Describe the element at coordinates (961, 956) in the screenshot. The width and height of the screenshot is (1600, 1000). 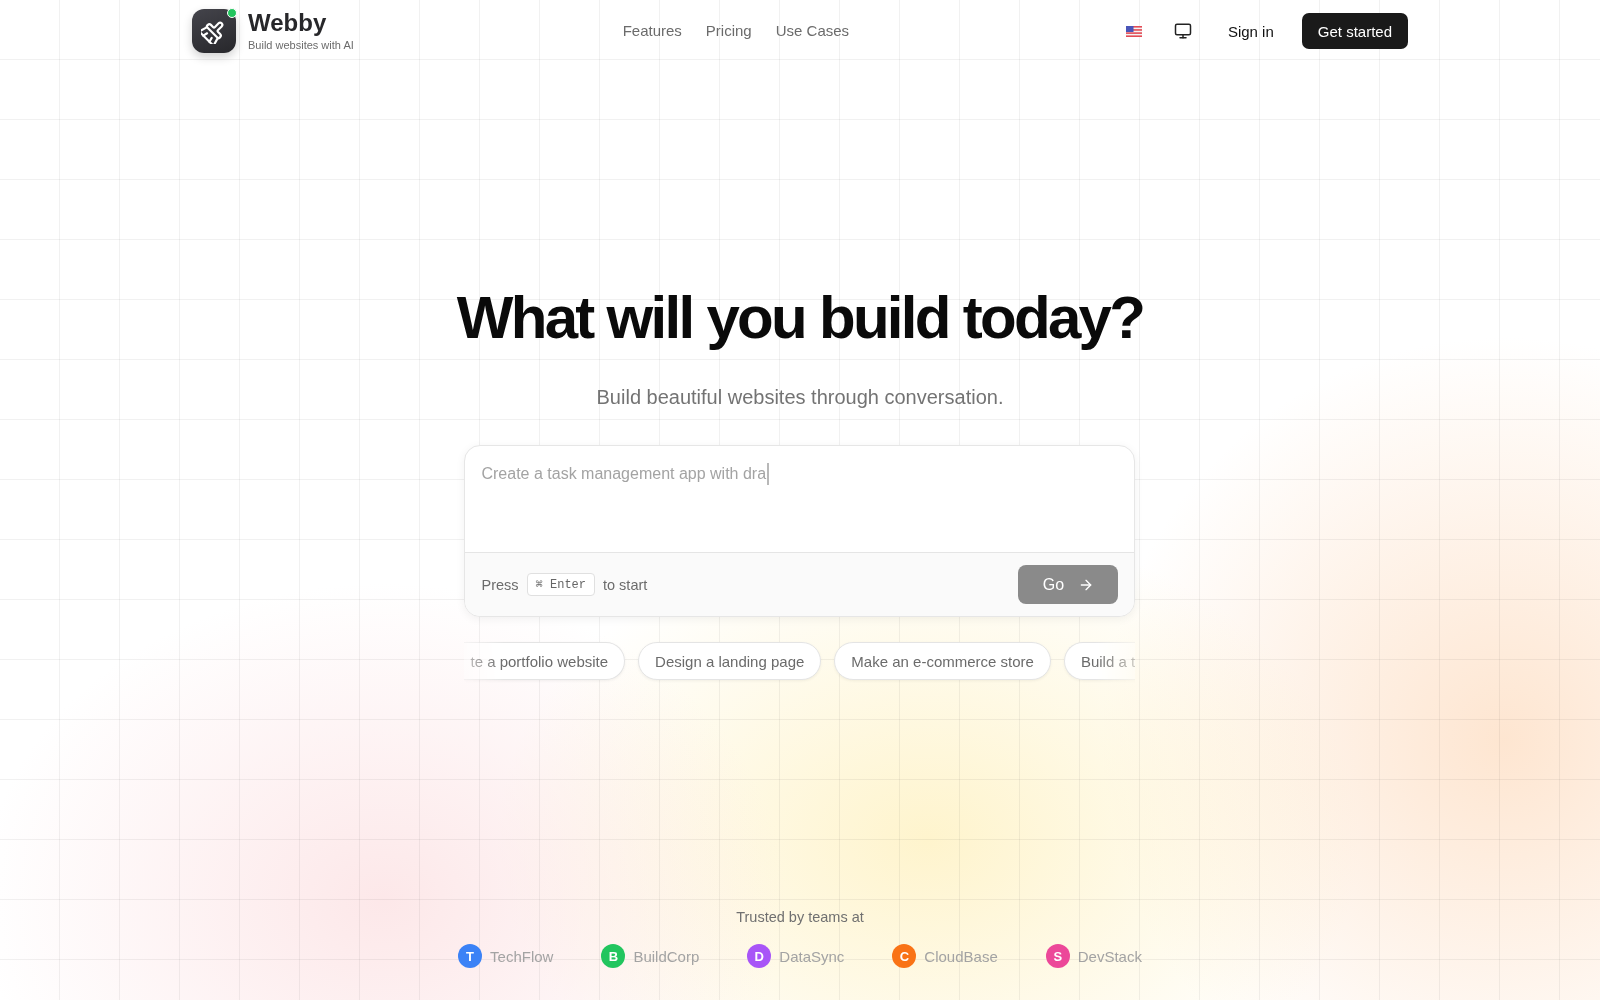
I see `company-name: CloudBase` at that location.